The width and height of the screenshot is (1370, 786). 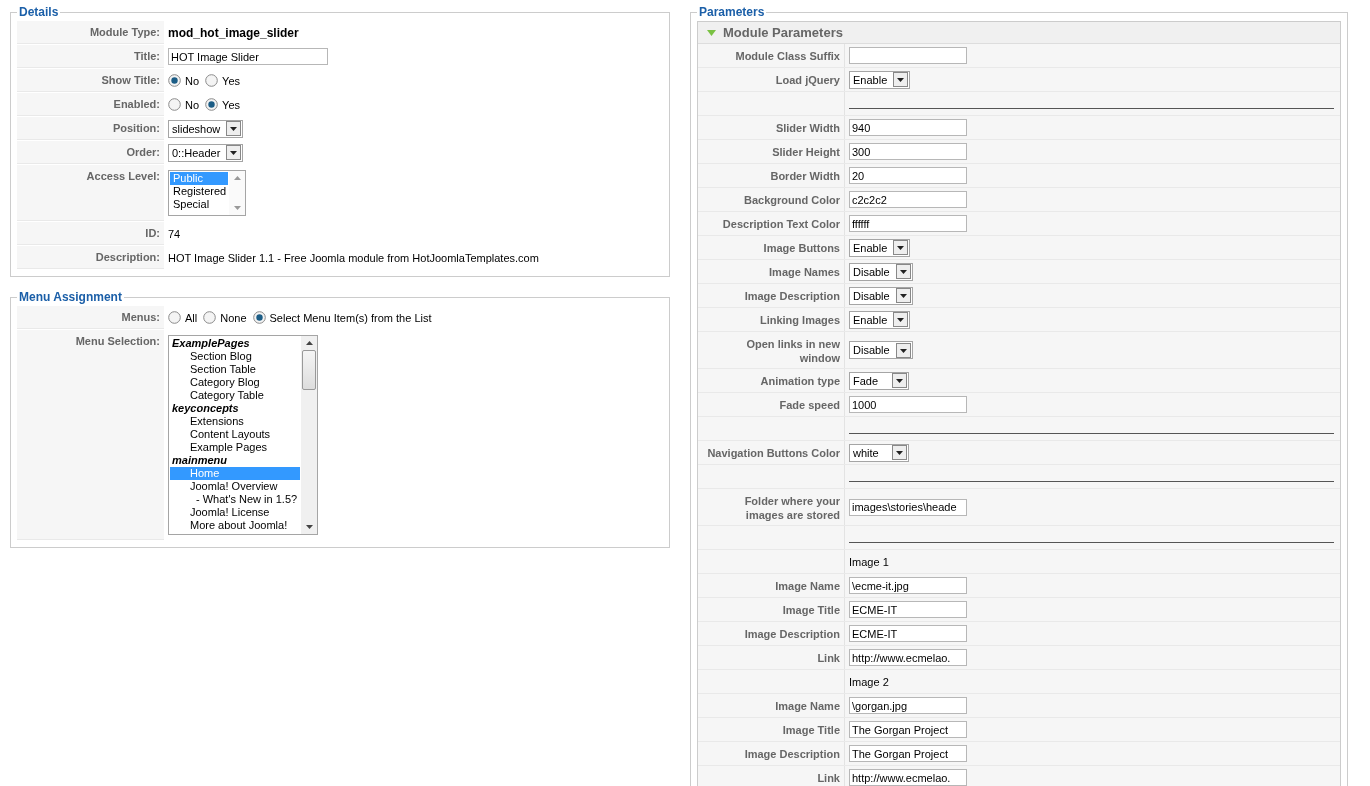 What do you see at coordinates (350, 317) in the screenshot?
I see `radio-label: Select Menu Item(s) from the List` at bounding box center [350, 317].